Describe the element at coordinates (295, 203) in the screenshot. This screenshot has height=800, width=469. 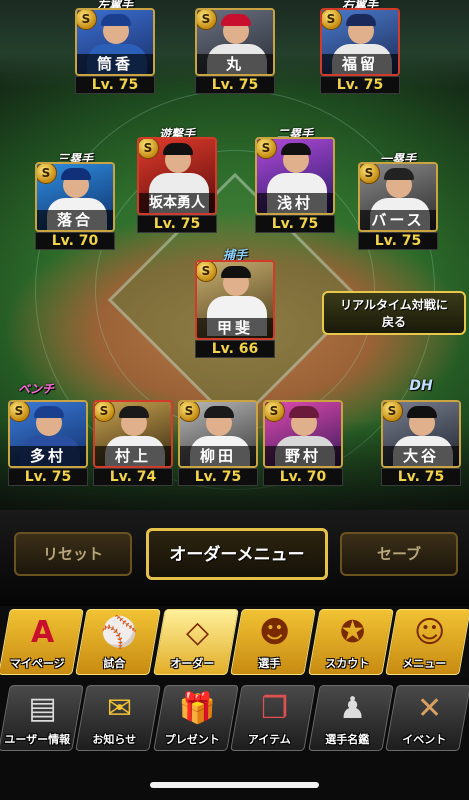
I see `player-name: 浅村` at that location.